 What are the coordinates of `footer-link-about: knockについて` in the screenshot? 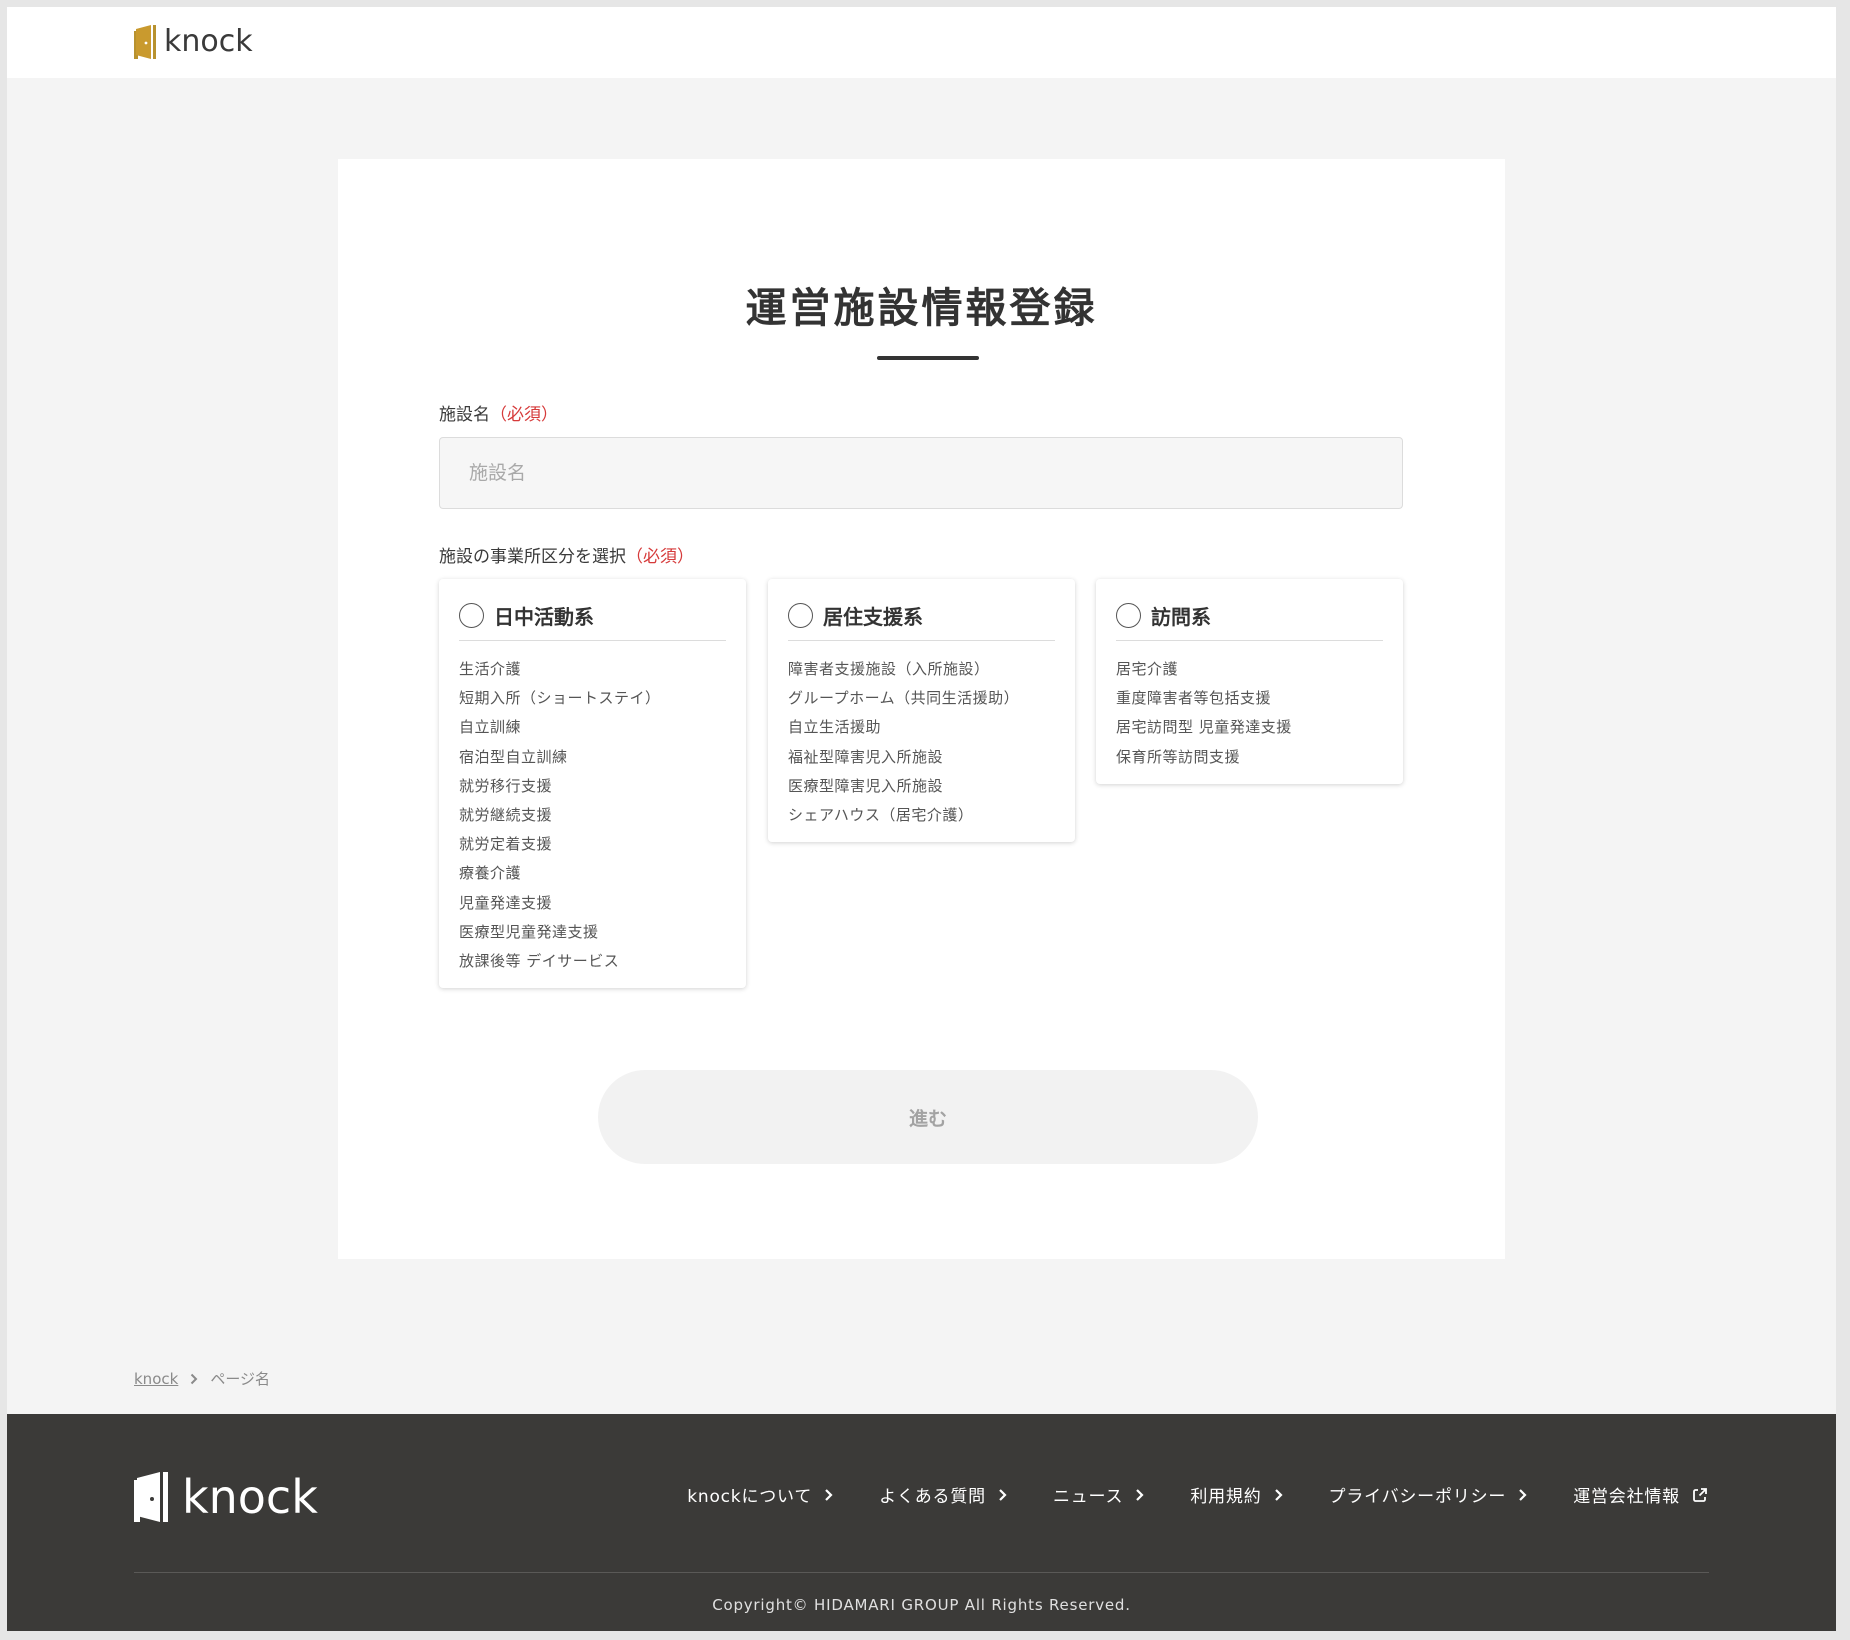 It's located at (760, 1494).